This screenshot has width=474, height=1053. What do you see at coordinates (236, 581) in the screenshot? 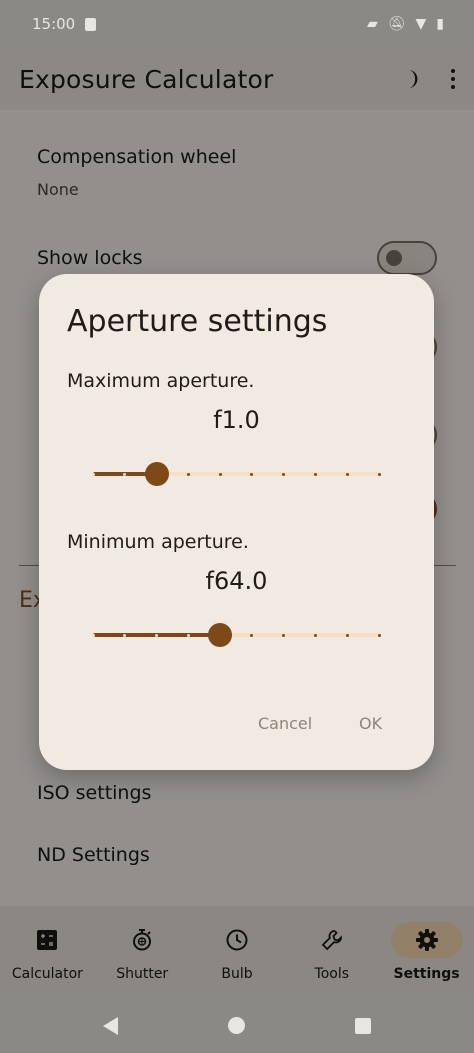
I see `min-aperture-value: f64.0` at bounding box center [236, 581].